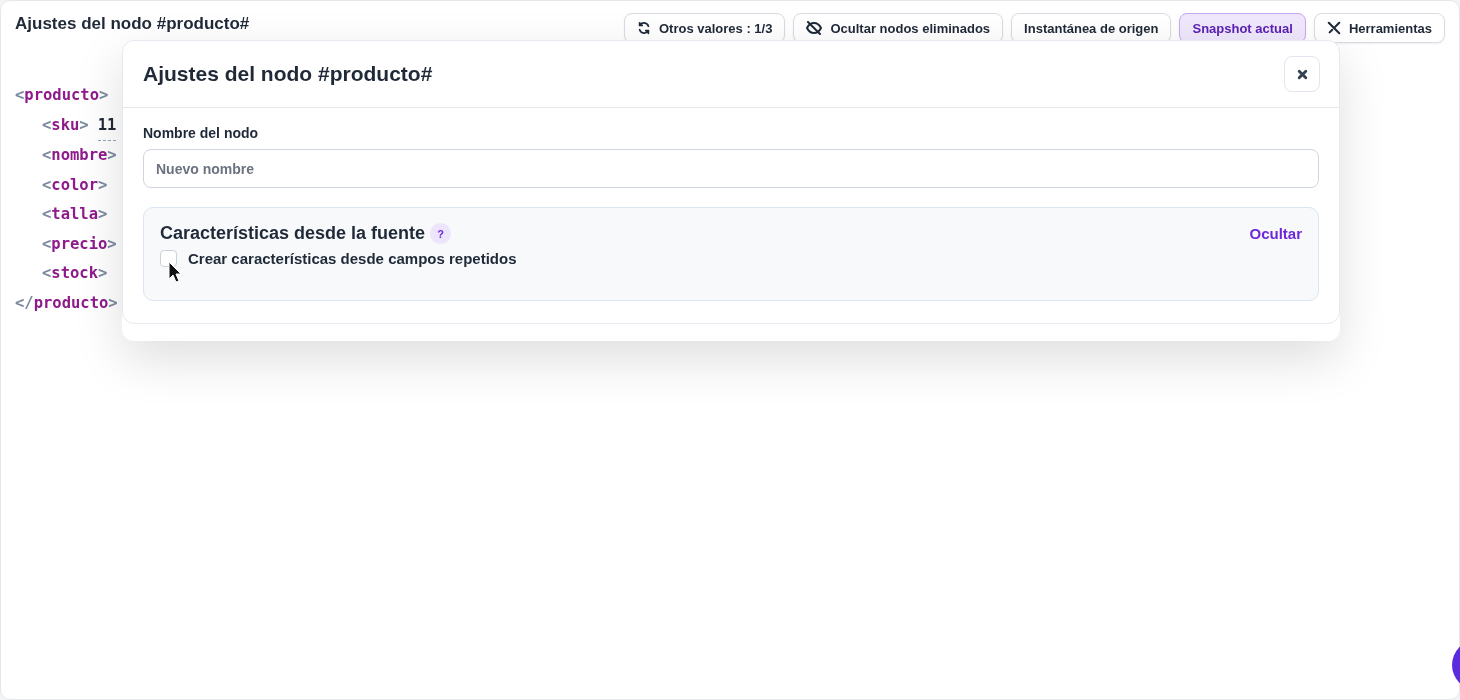 The height and width of the screenshot is (700, 1460). Describe the element at coordinates (814, 28) in the screenshot. I see `eye-slash-icon` at that location.